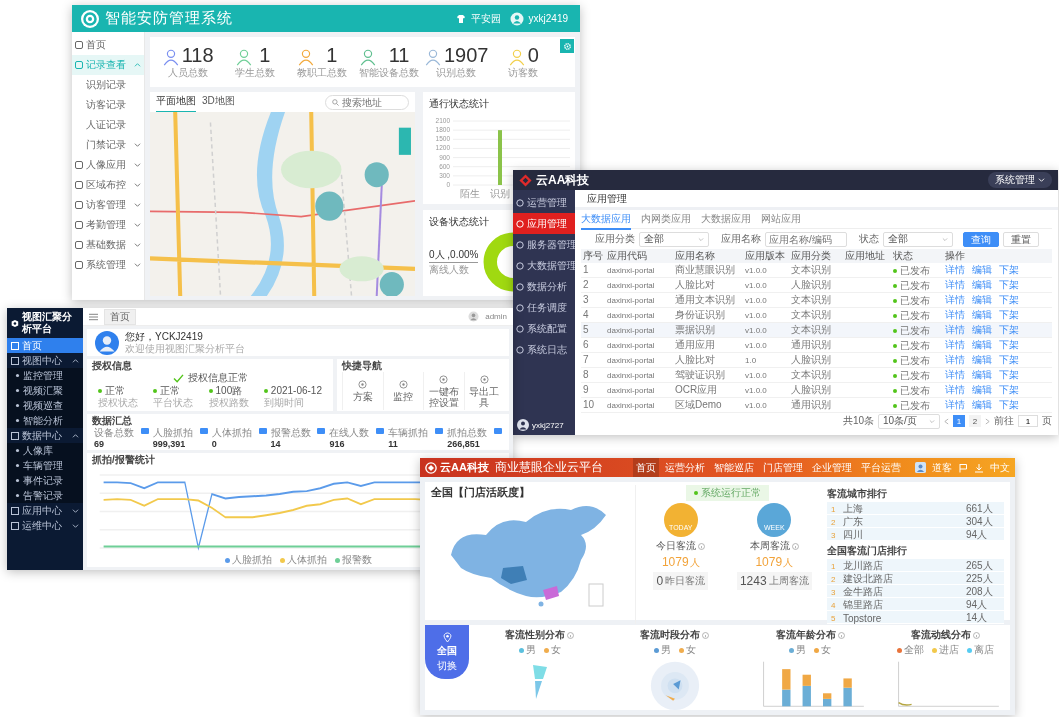 Image resolution: width=1059 pixels, height=717 pixels. What do you see at coordinates (832, 467) in the screenshot?
I see `nav-tab: 企业管理` at bounding box center [832, 467].